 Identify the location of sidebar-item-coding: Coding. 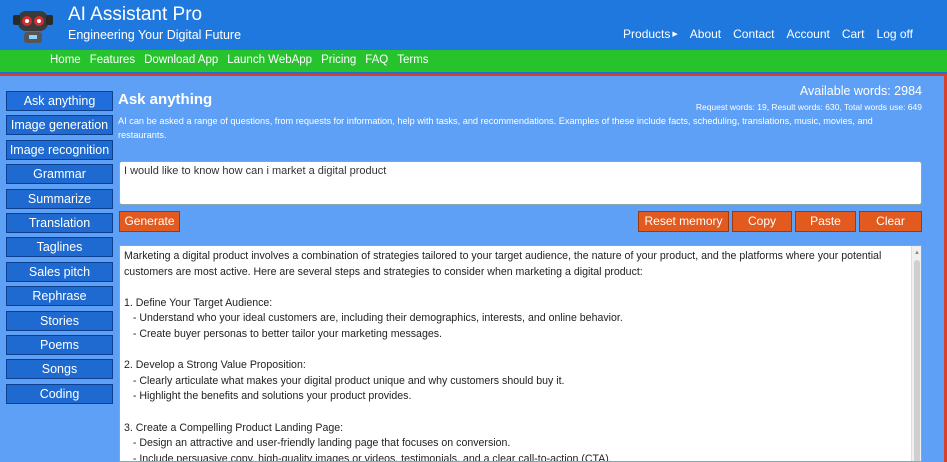
(59, 393).